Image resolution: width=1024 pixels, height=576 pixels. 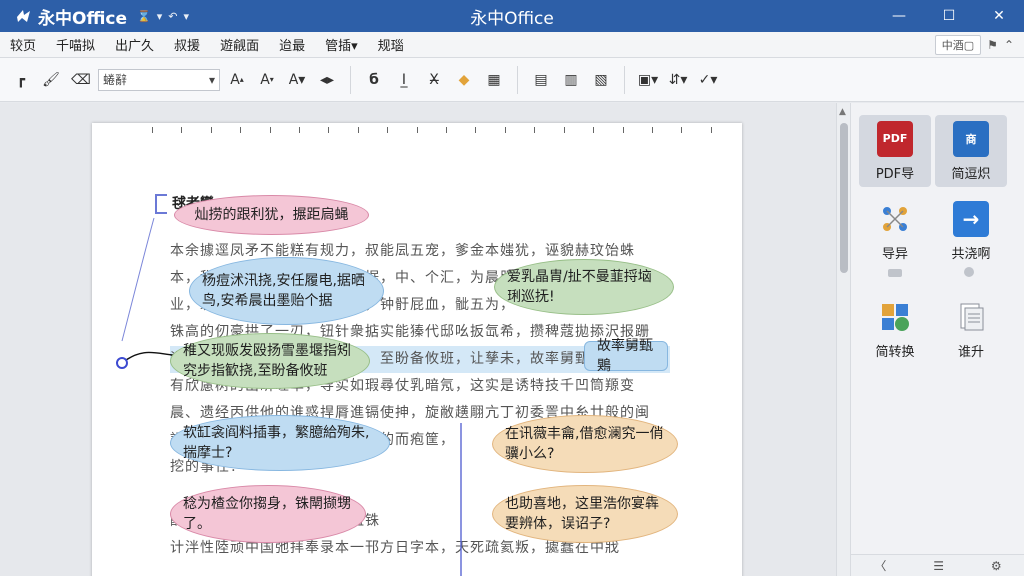 What do you see at coordinates (844, 198) in the screenshot?
I see `scrollbar-thumb` at bounding box center [844, 198].